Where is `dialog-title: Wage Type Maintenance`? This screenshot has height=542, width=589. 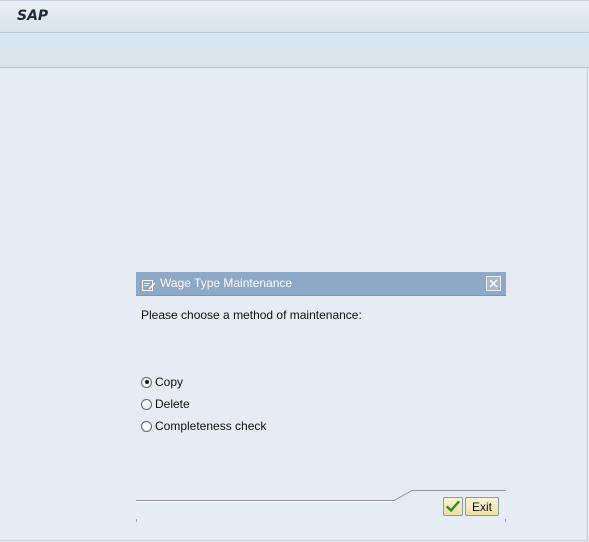
dialog-title: Wage Type Maintenance is located at coordinates (226, 283).